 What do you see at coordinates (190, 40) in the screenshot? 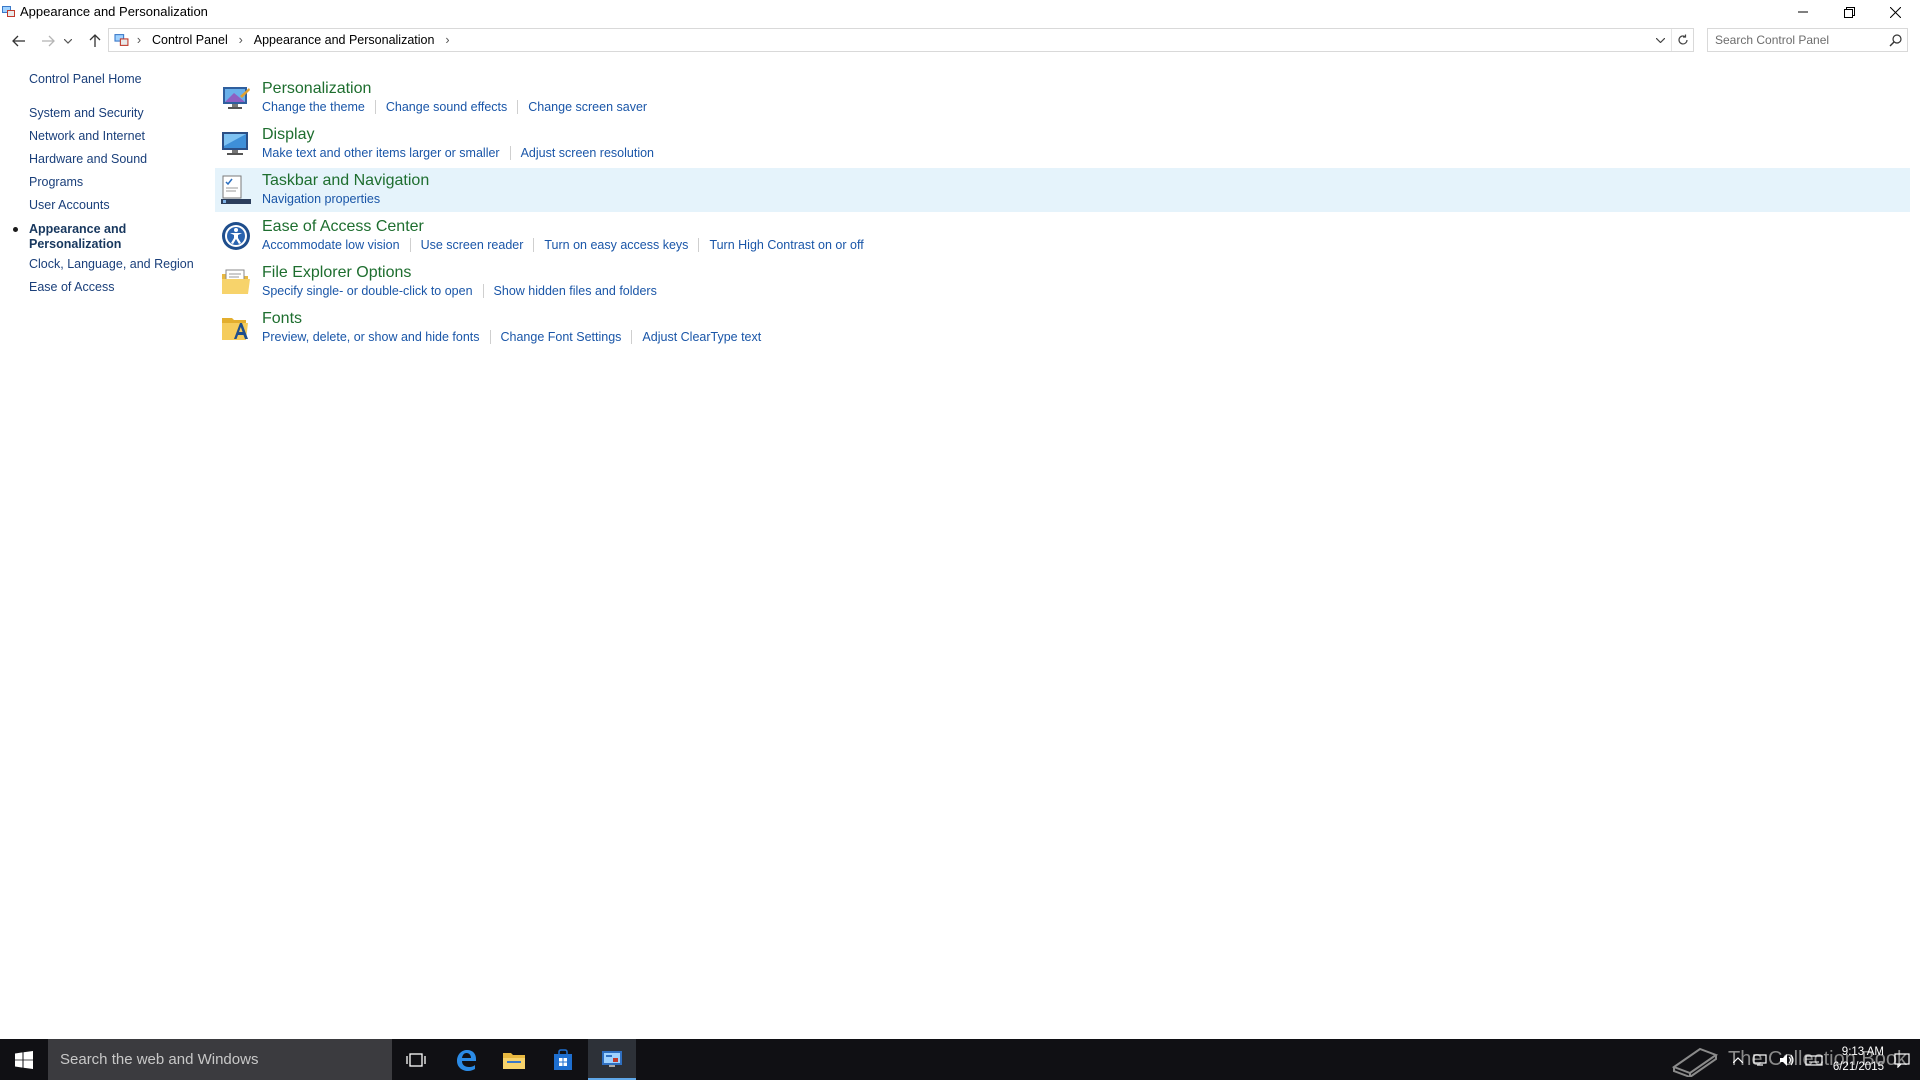
I see `breadcrumb-control-panel: Control Panel` at bounding box center [190, 40].